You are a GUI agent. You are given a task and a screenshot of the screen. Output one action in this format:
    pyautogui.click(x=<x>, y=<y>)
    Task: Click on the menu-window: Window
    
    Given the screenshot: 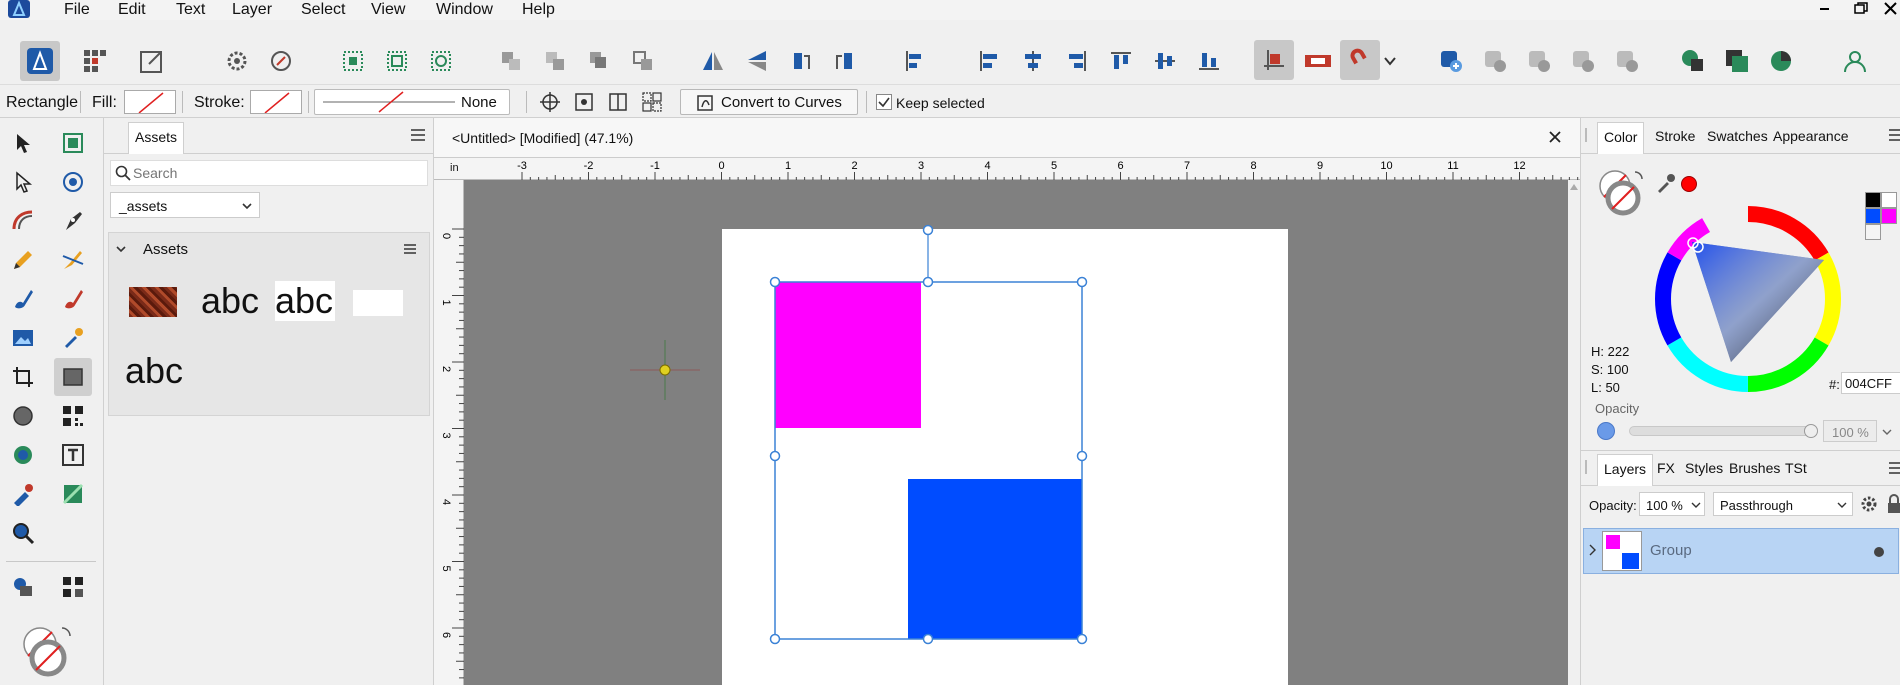 What is the action you would take?
    pyautogui.click(x=464, y=10)
    